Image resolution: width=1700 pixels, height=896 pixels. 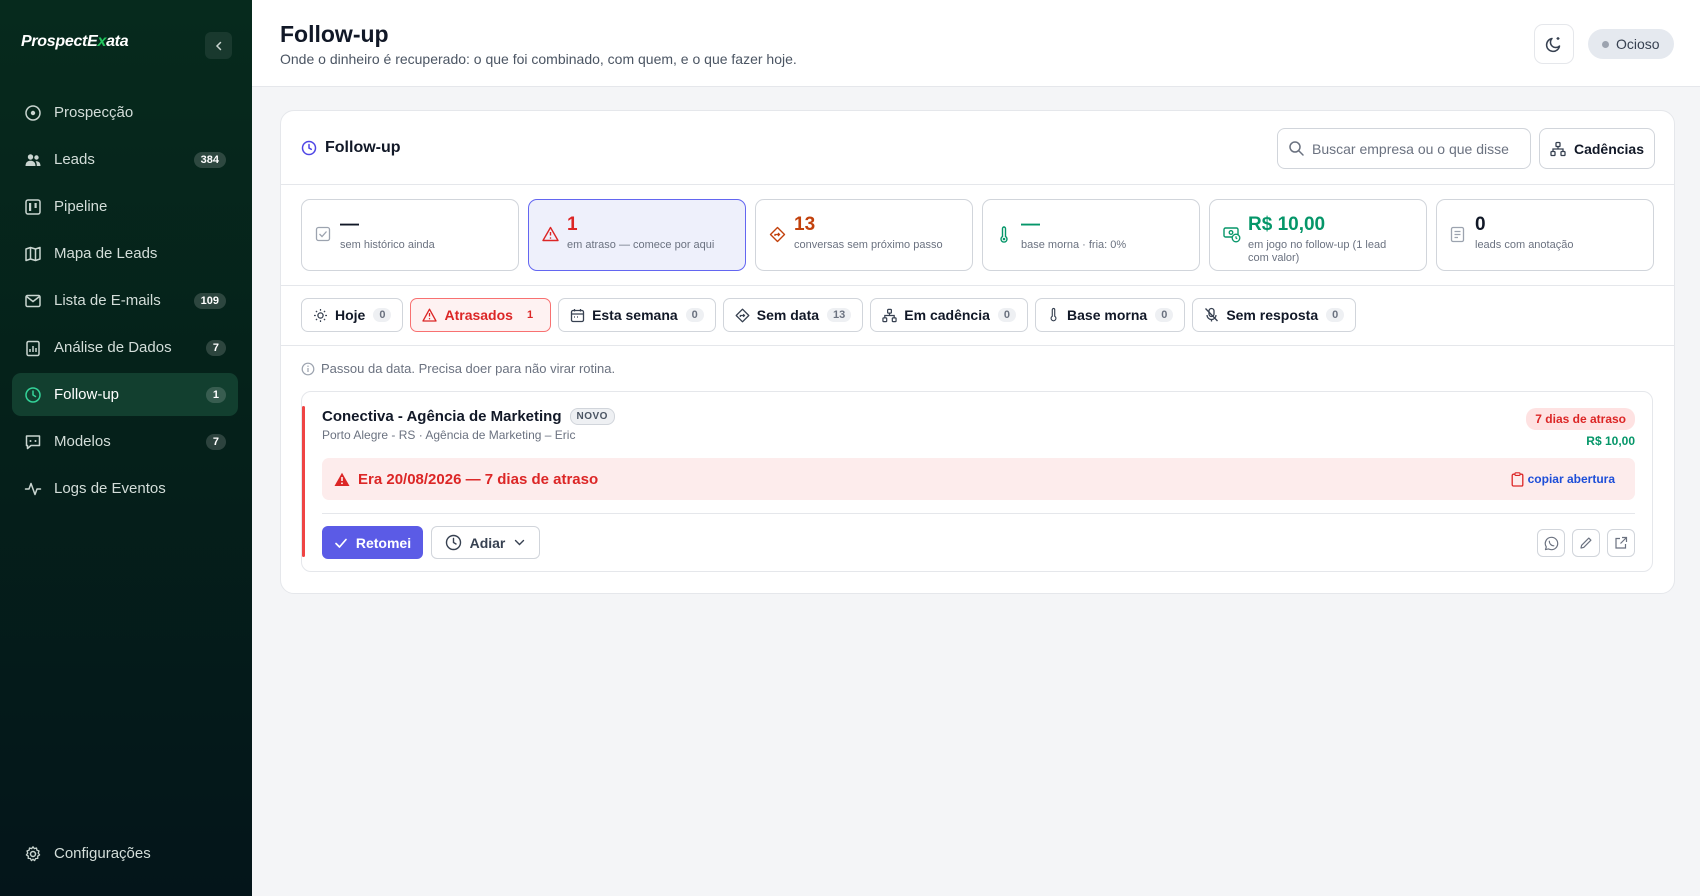 I want to click on stat-value: 13, so click(x=805, y=224).